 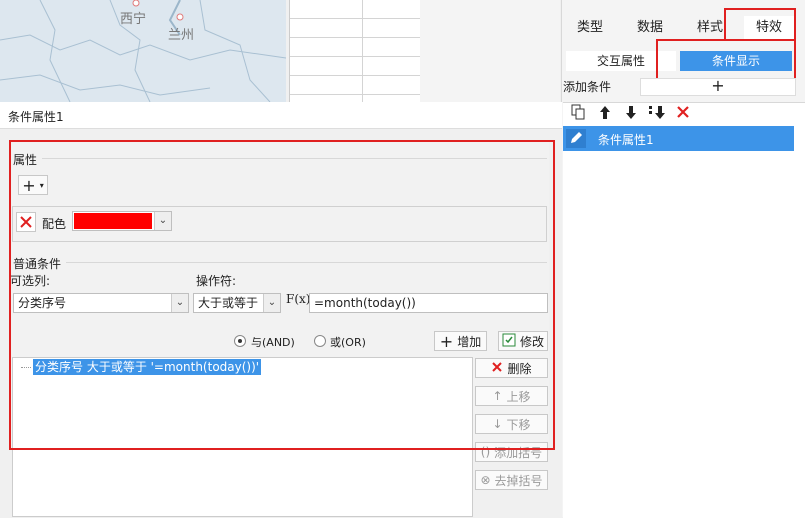 I want to click on move-bottom-icon, so click(x=657, y=114).